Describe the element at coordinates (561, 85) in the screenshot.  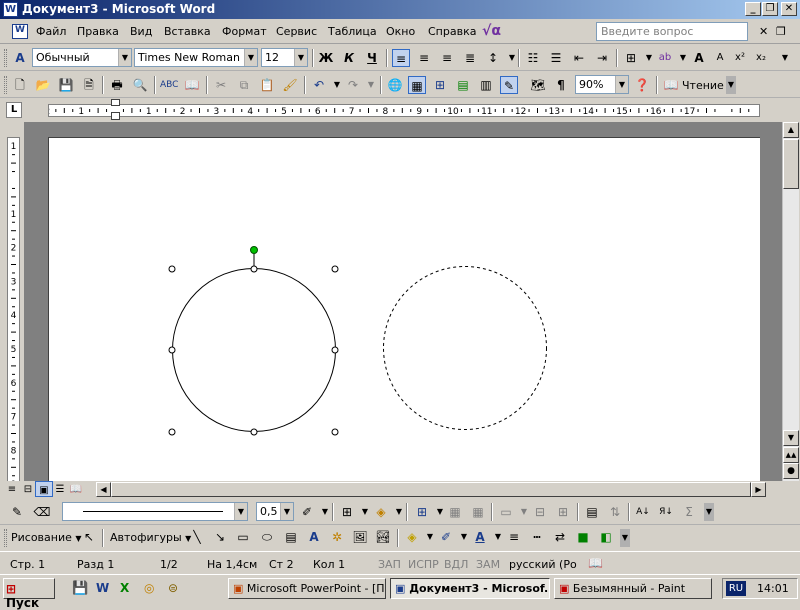
I see `show-formatting-icon: ¶` at that location.